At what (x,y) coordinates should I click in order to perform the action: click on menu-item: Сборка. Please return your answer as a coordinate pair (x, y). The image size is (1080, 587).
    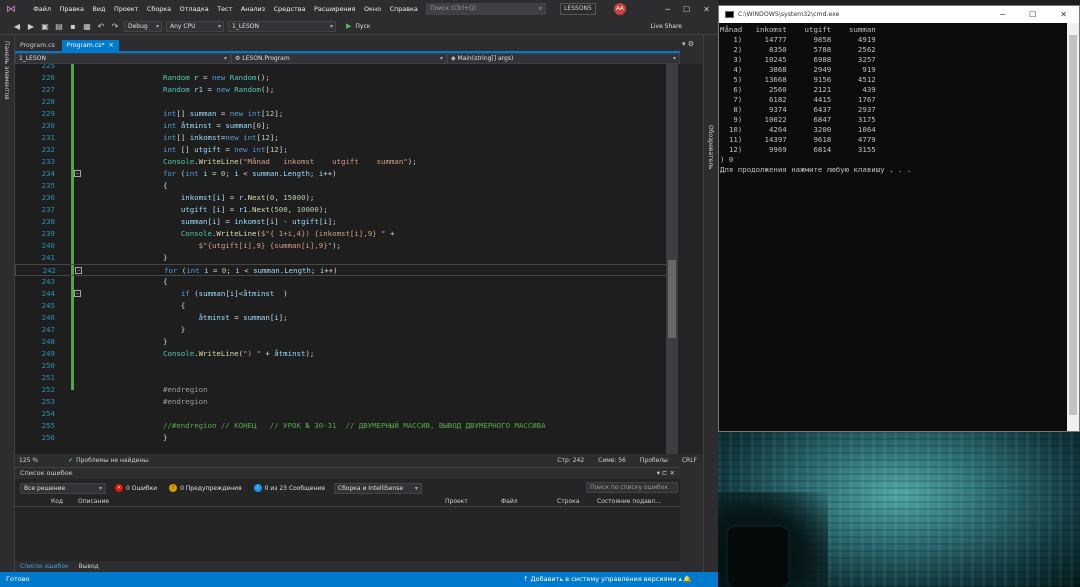
    Looking at the image, I should click on (159, 9).